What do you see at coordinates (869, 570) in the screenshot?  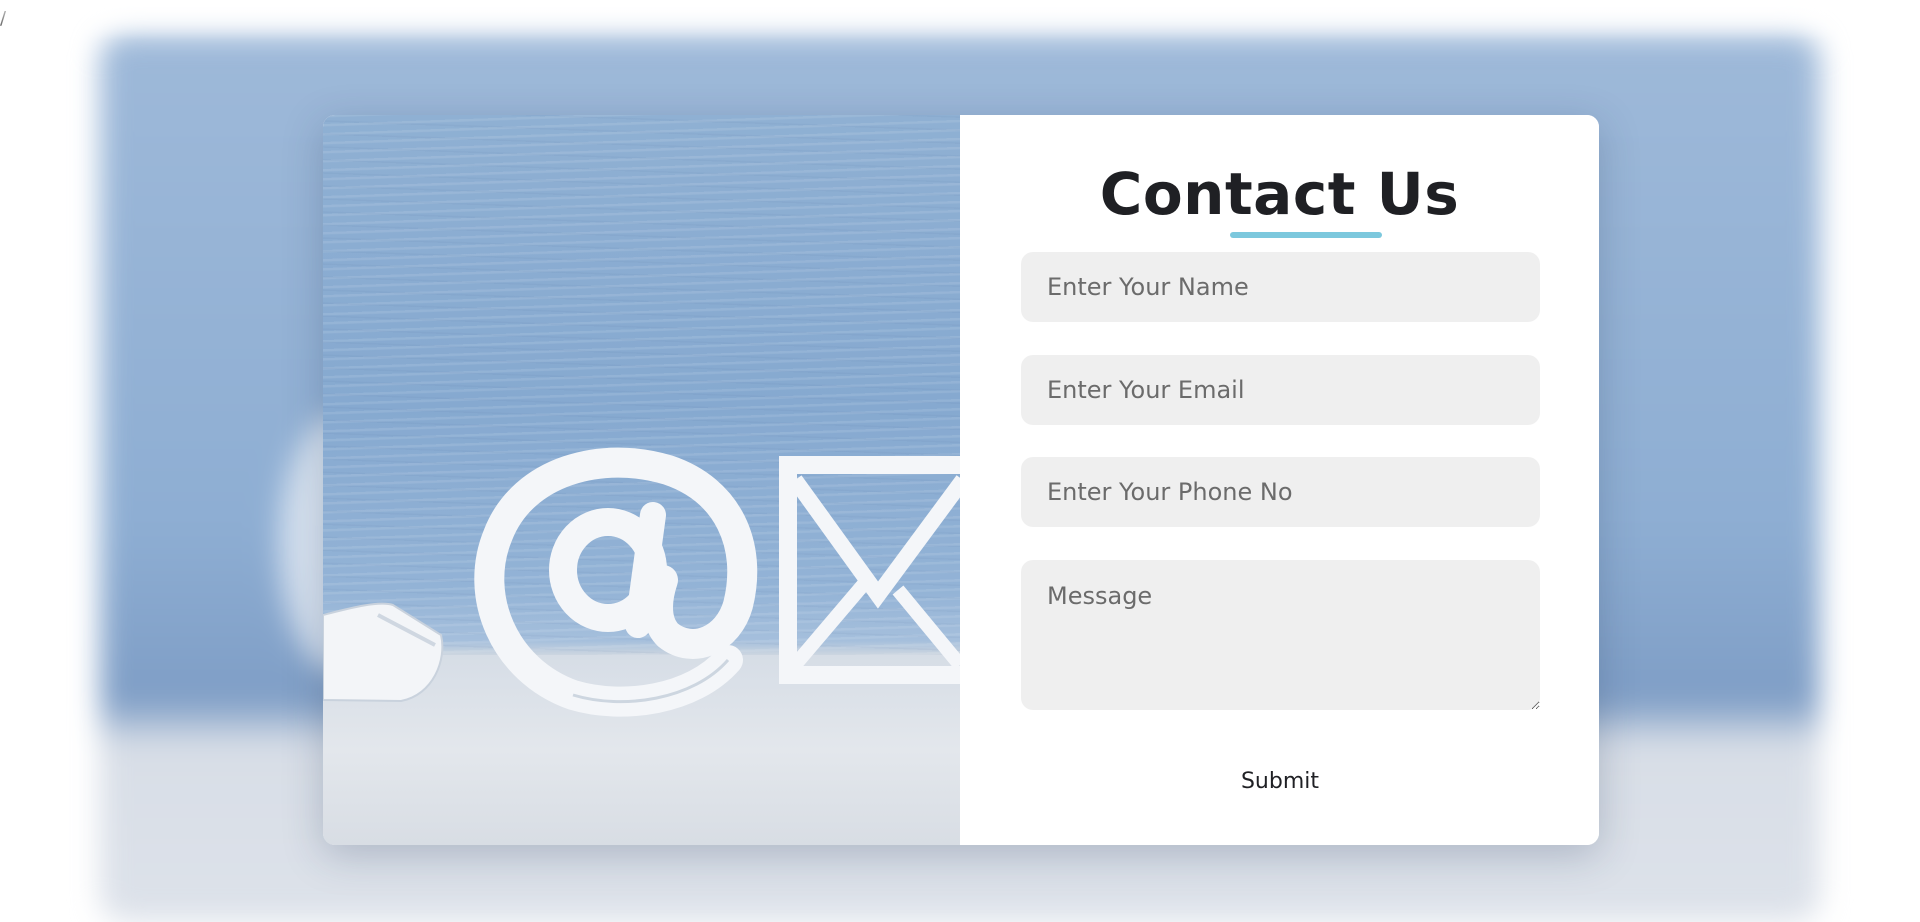 I see `envelope-icon` at bounding box center [869, 570].